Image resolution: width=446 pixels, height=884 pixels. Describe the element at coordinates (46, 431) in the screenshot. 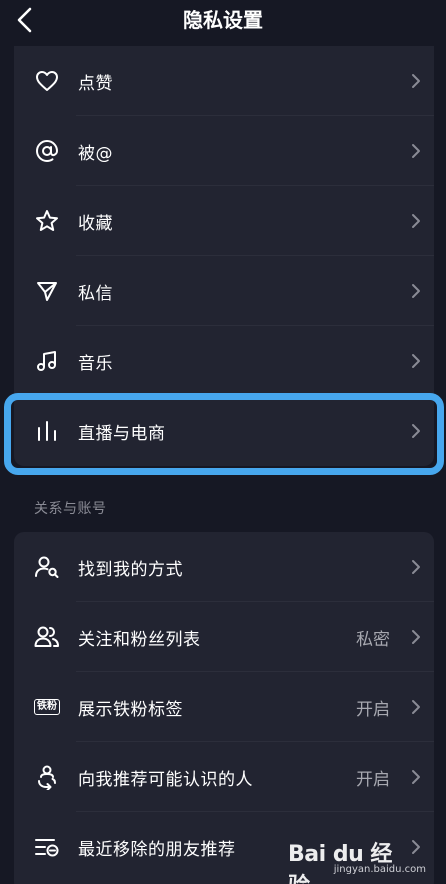

I see `live-bars-icon` at that location.